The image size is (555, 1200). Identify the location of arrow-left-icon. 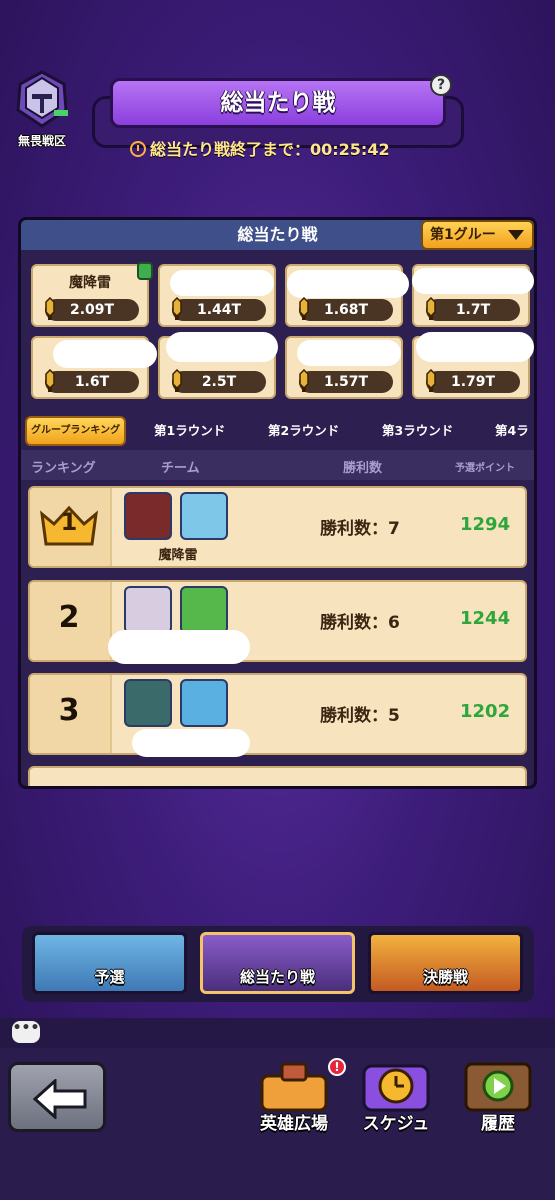
(60, 1099).